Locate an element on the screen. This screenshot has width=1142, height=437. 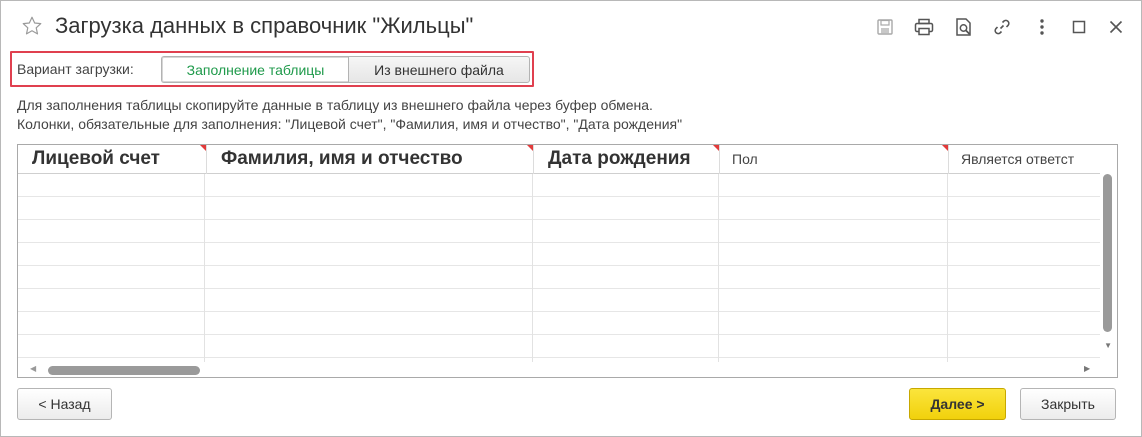
variant-option-fill-table: Заполнение таблицы is located at coordinates (255, 69).